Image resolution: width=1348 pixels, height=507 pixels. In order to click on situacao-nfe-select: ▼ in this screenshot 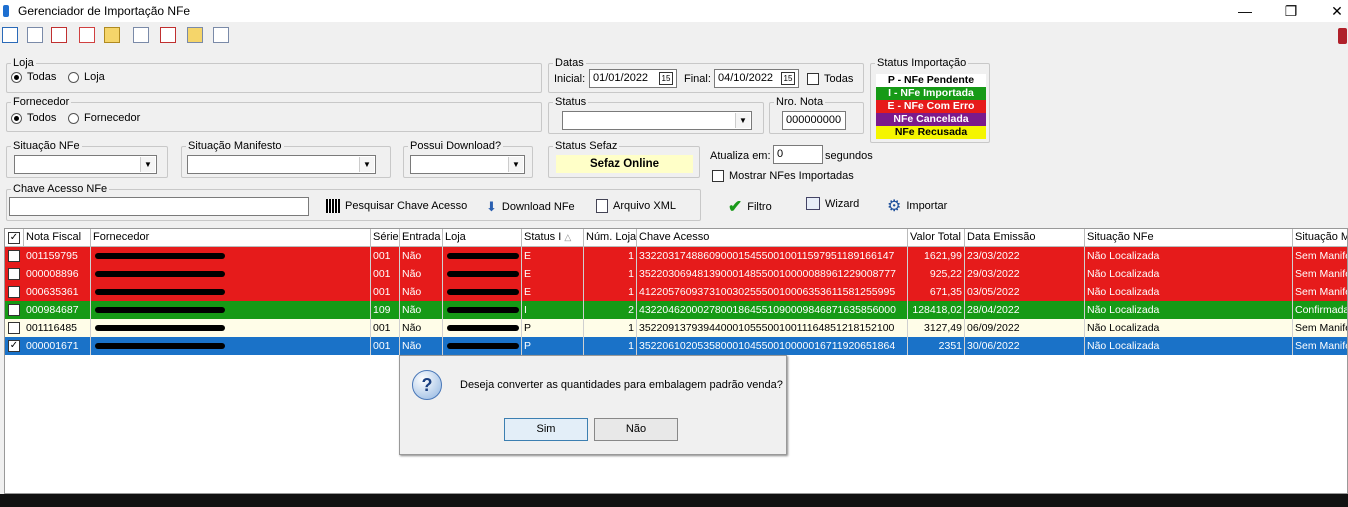, I will do `click(85, 164)`.